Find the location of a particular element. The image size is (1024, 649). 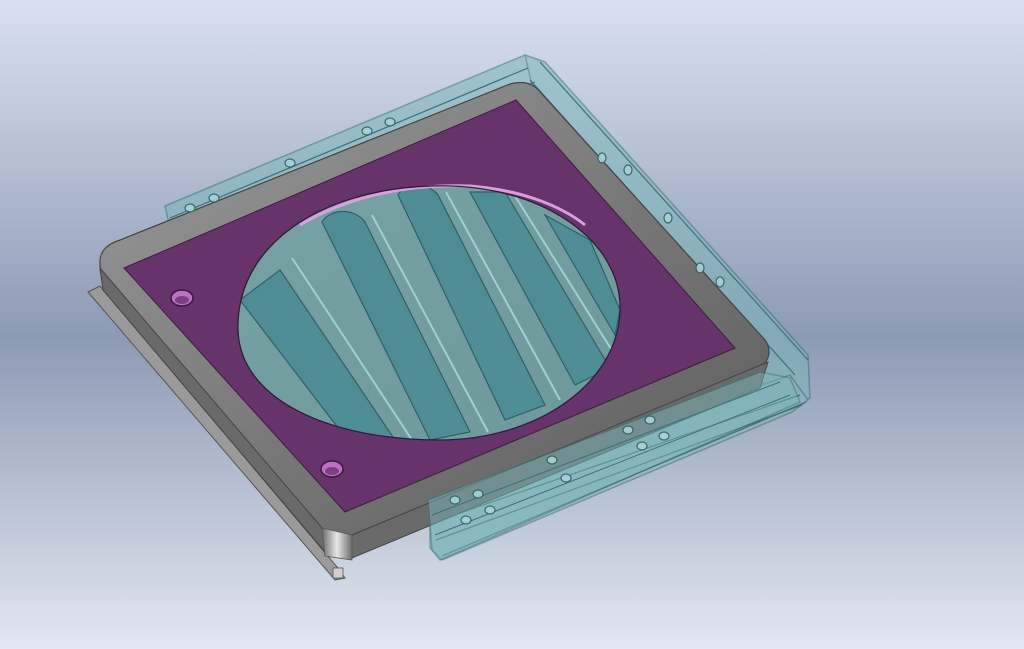

corner-foot is located at coordinates (338, 573).